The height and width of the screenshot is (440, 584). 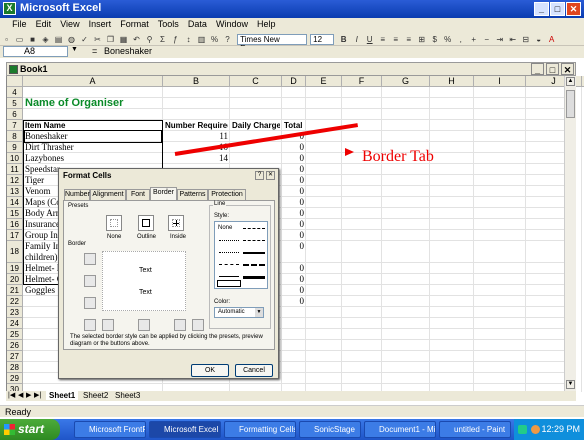 What do you see at coordinates (93, 81) in the screenshot?
I see `column-header: A` at bounding box center [93, 81].